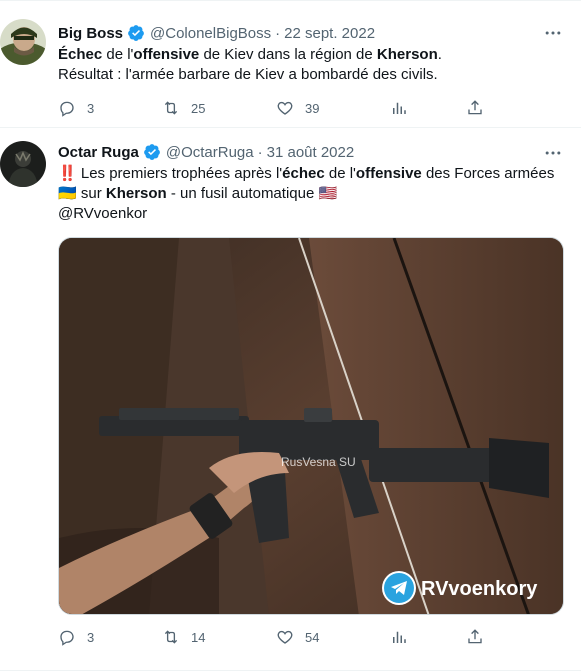 This screenshot has height=671, width=581. Describe the element at coordinates (399, 588) in the screenshot. I see `telegram-icon` at that location.